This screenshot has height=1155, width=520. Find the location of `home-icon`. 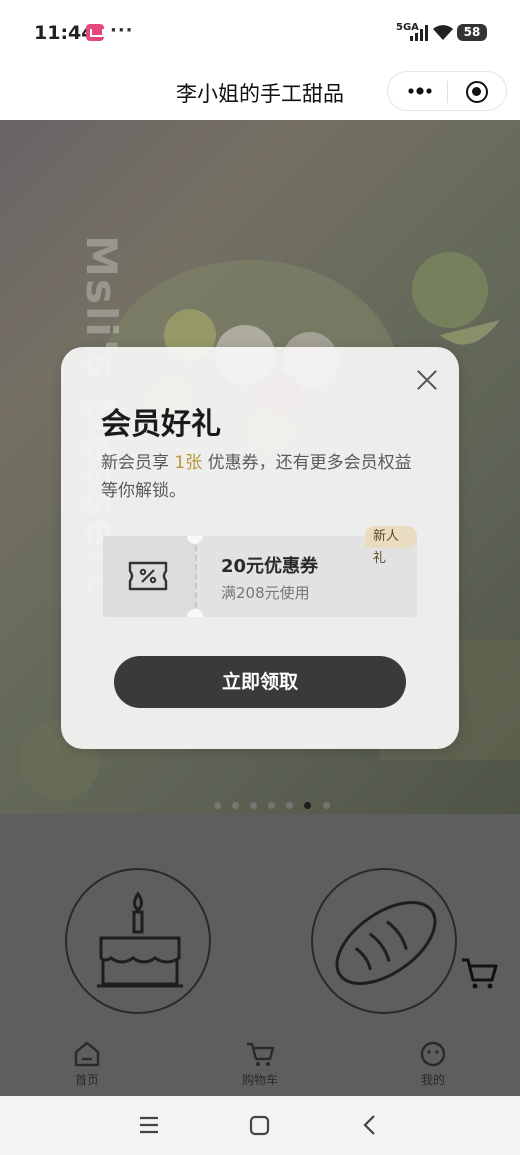

home-icon is located at coordinates (87, 1054).